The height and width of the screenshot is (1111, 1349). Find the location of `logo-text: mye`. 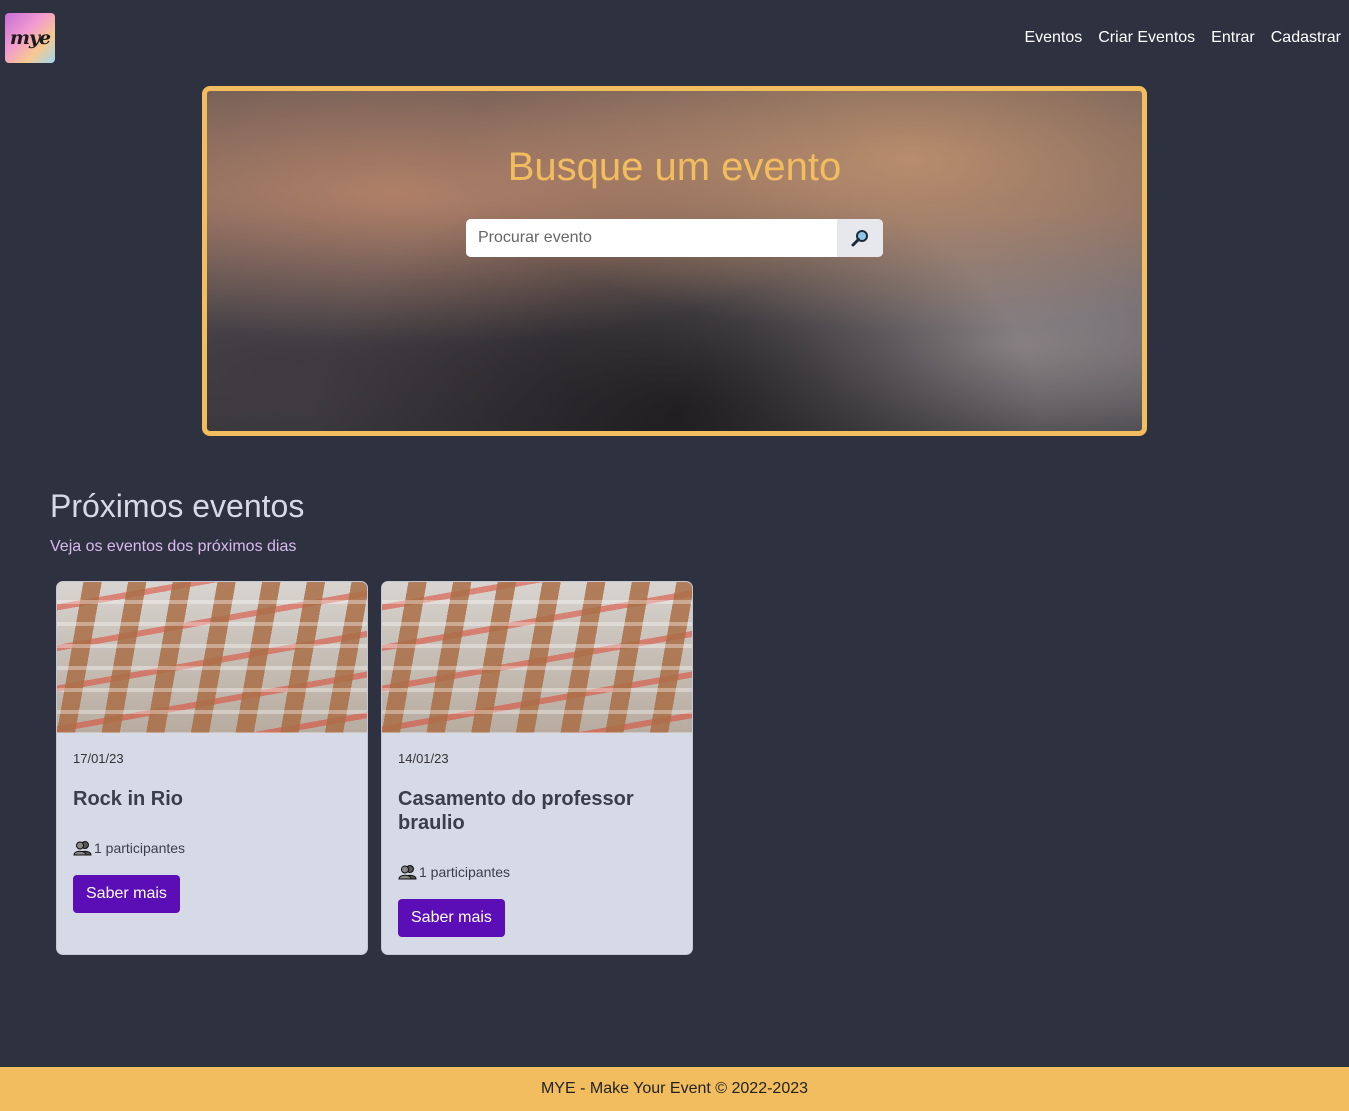

logo-text: mye is located at coordinates (30, 38).